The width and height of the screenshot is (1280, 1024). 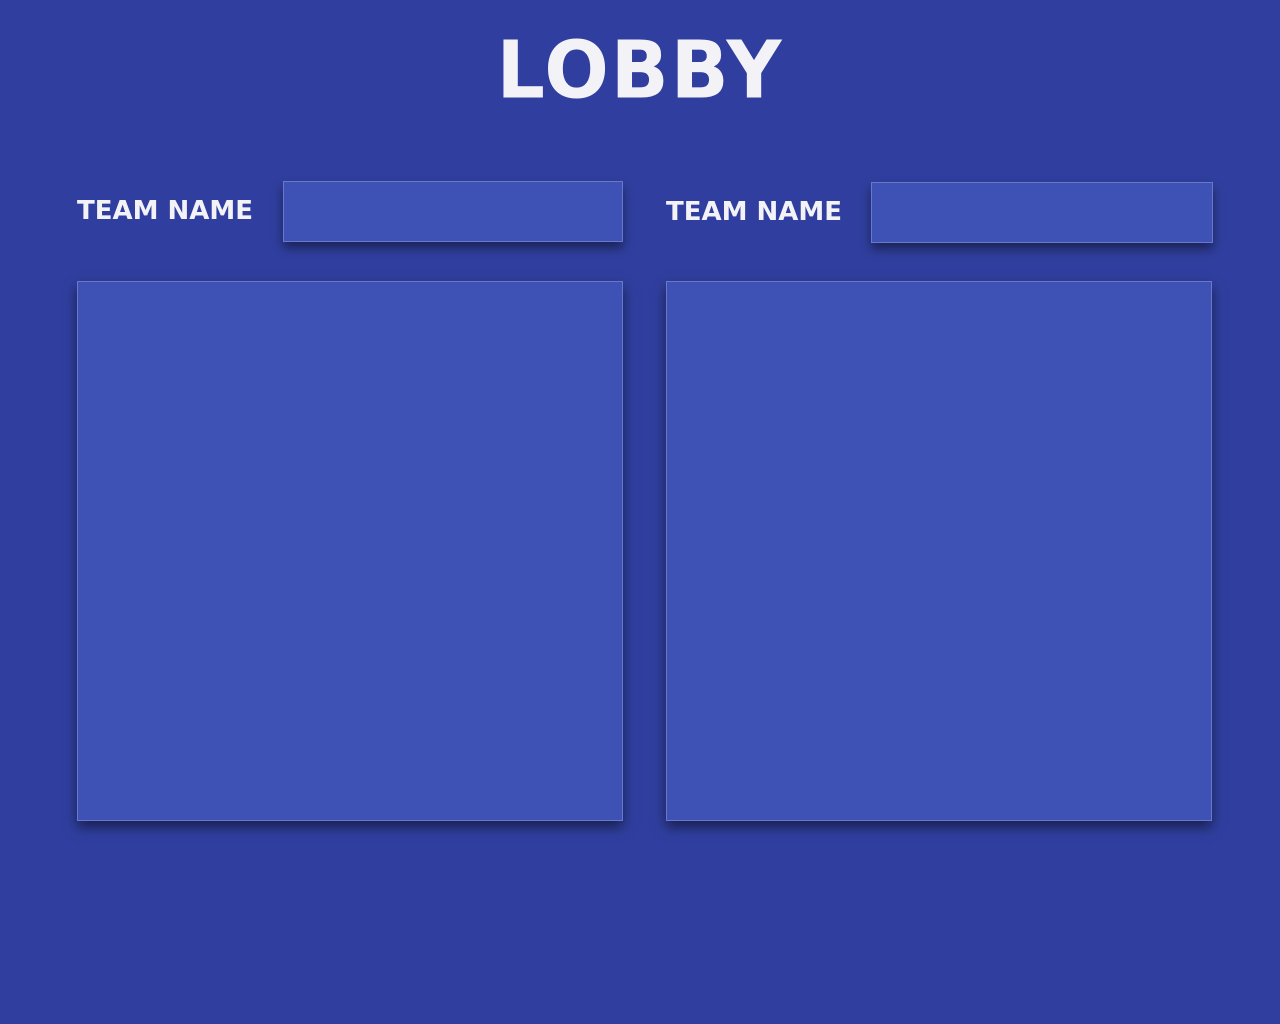 I want to click on team-1-name-input, so click(x=453, y=211).